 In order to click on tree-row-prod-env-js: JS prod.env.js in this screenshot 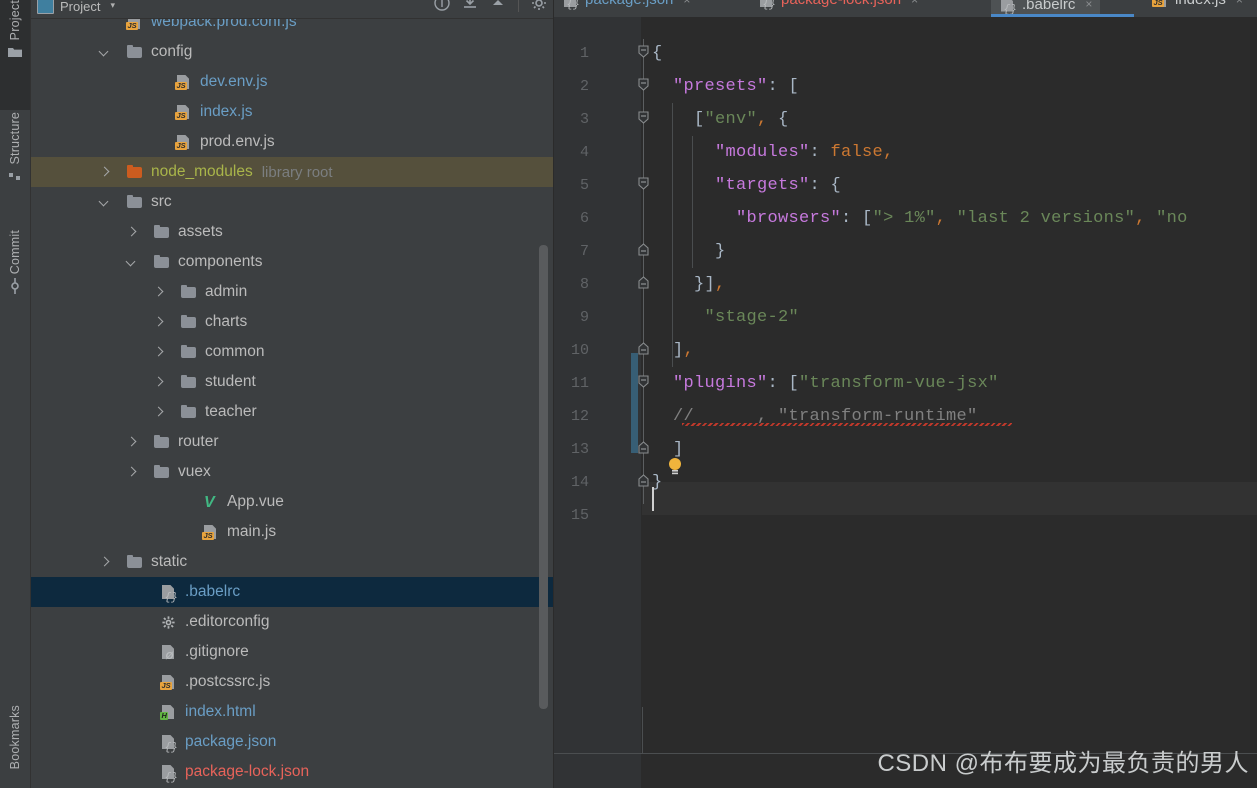, I will do `click(292, 142)`.